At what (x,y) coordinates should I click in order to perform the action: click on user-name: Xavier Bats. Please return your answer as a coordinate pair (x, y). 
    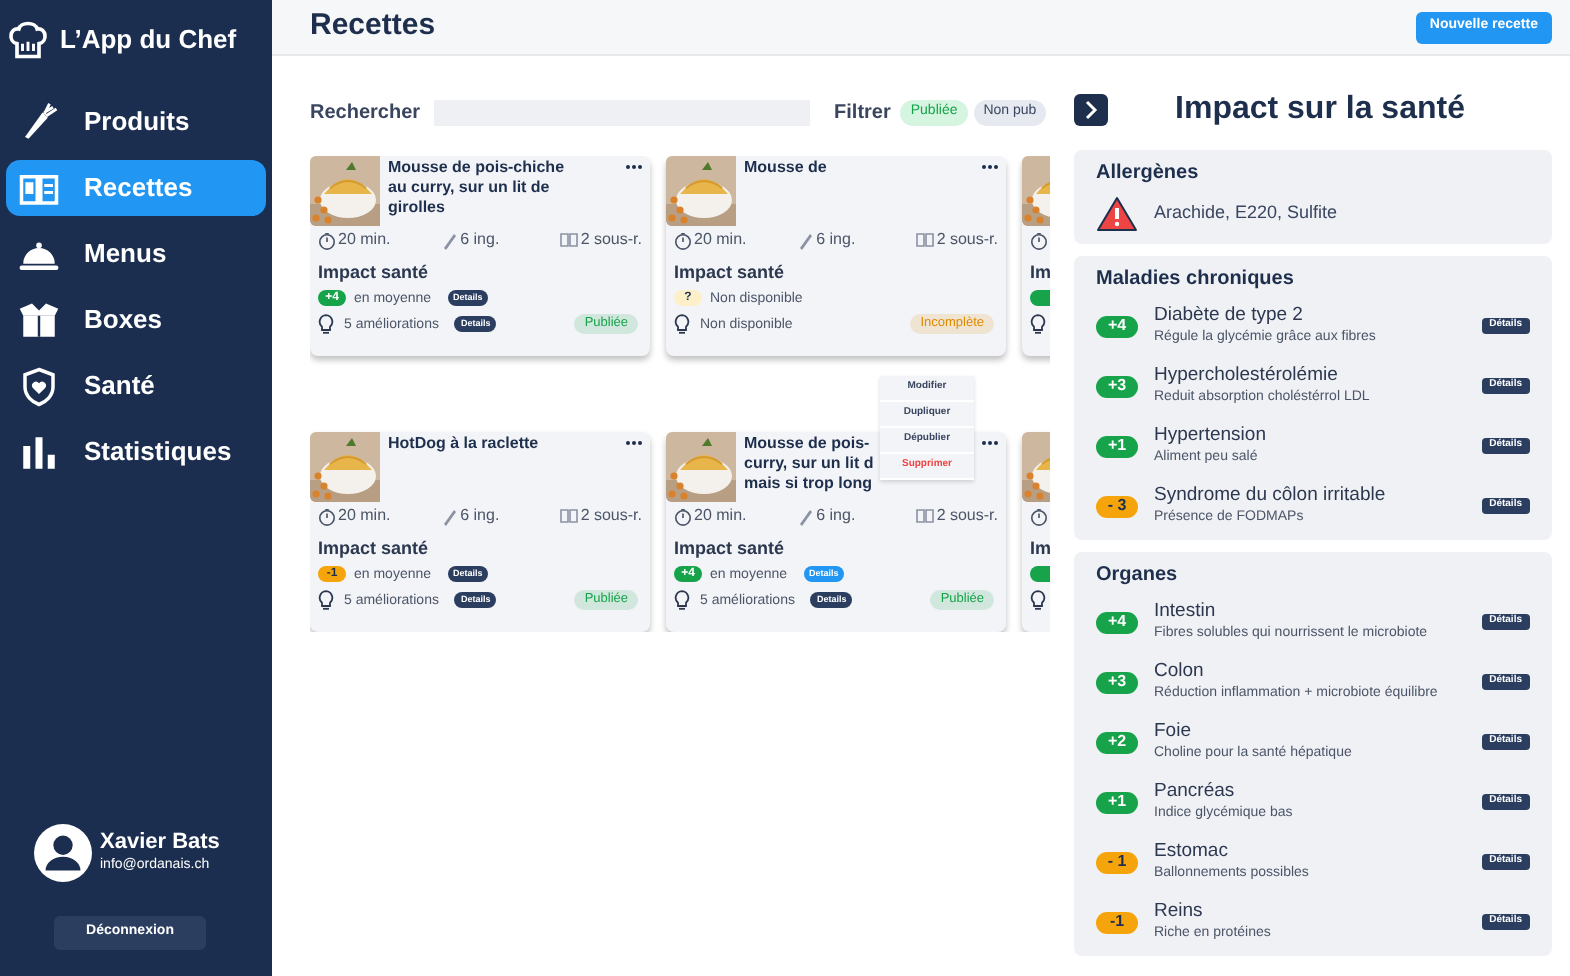
    Looking at the image, I should click on (160, 842).